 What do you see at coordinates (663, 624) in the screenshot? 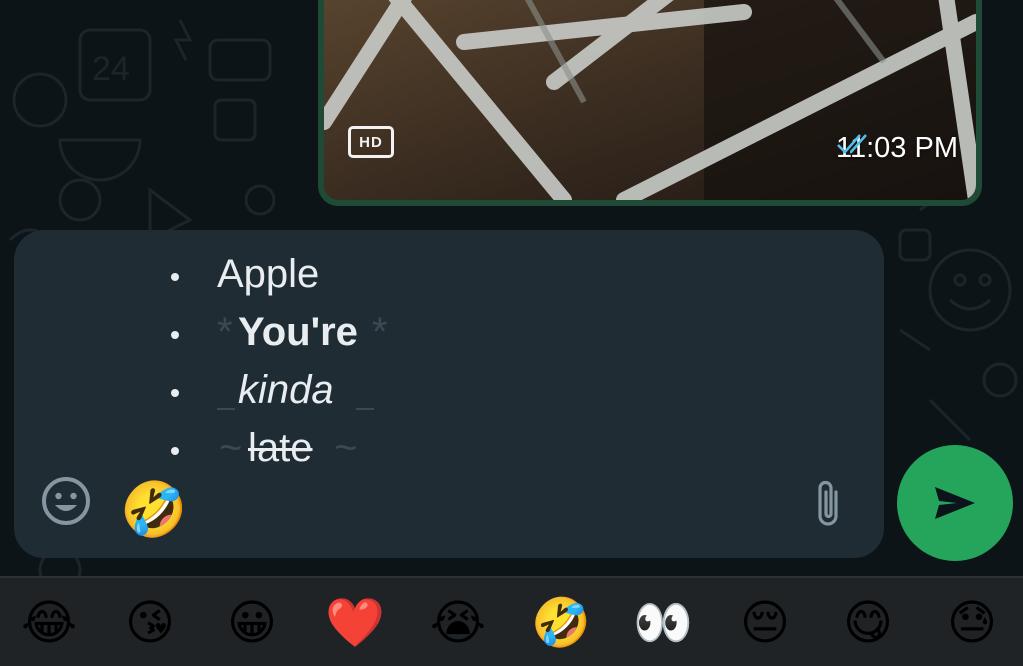
I see `emoji-suggestion: 👀` at bounding box center [663, 624].